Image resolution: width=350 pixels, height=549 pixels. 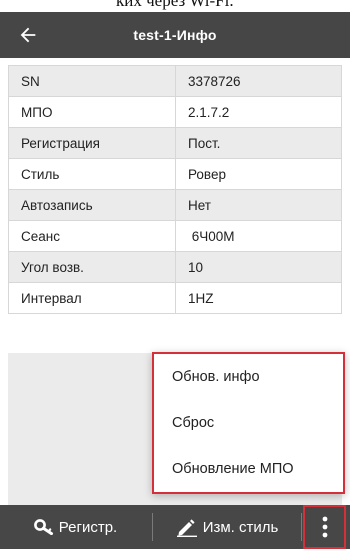 I want to click on row-key-style: Стиль, so click(x=92, y=174).